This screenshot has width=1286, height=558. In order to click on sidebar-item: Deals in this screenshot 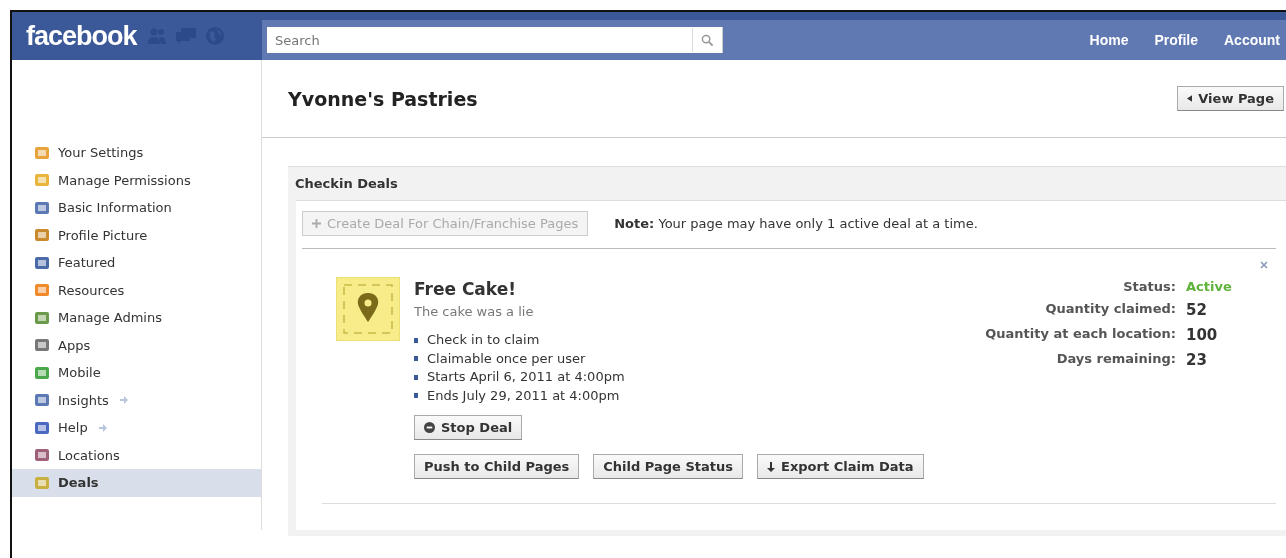, I will do `click(136, 483)`.